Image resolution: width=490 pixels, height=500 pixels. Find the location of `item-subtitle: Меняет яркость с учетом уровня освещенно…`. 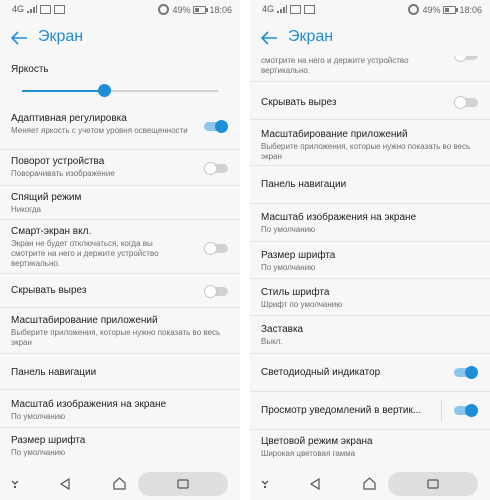

item-subtitle: Меняет яркость с учетом уровня освещенно… is located at coordinates (99, 130).